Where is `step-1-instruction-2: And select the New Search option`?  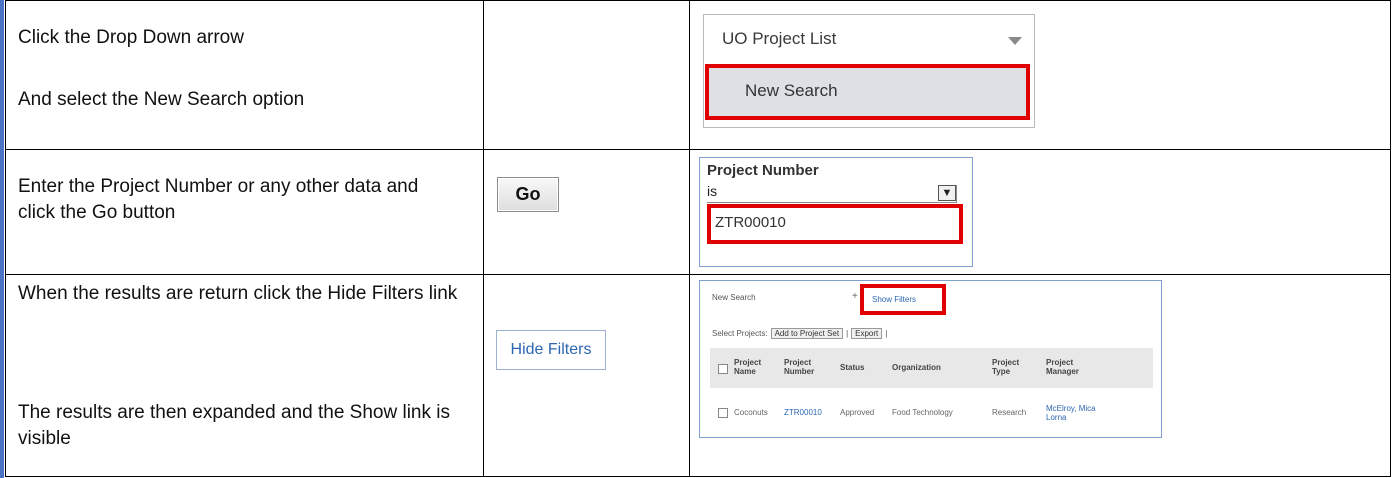
step-1-instruction-2: And select the New Search option is located at coordinates (161, 99).